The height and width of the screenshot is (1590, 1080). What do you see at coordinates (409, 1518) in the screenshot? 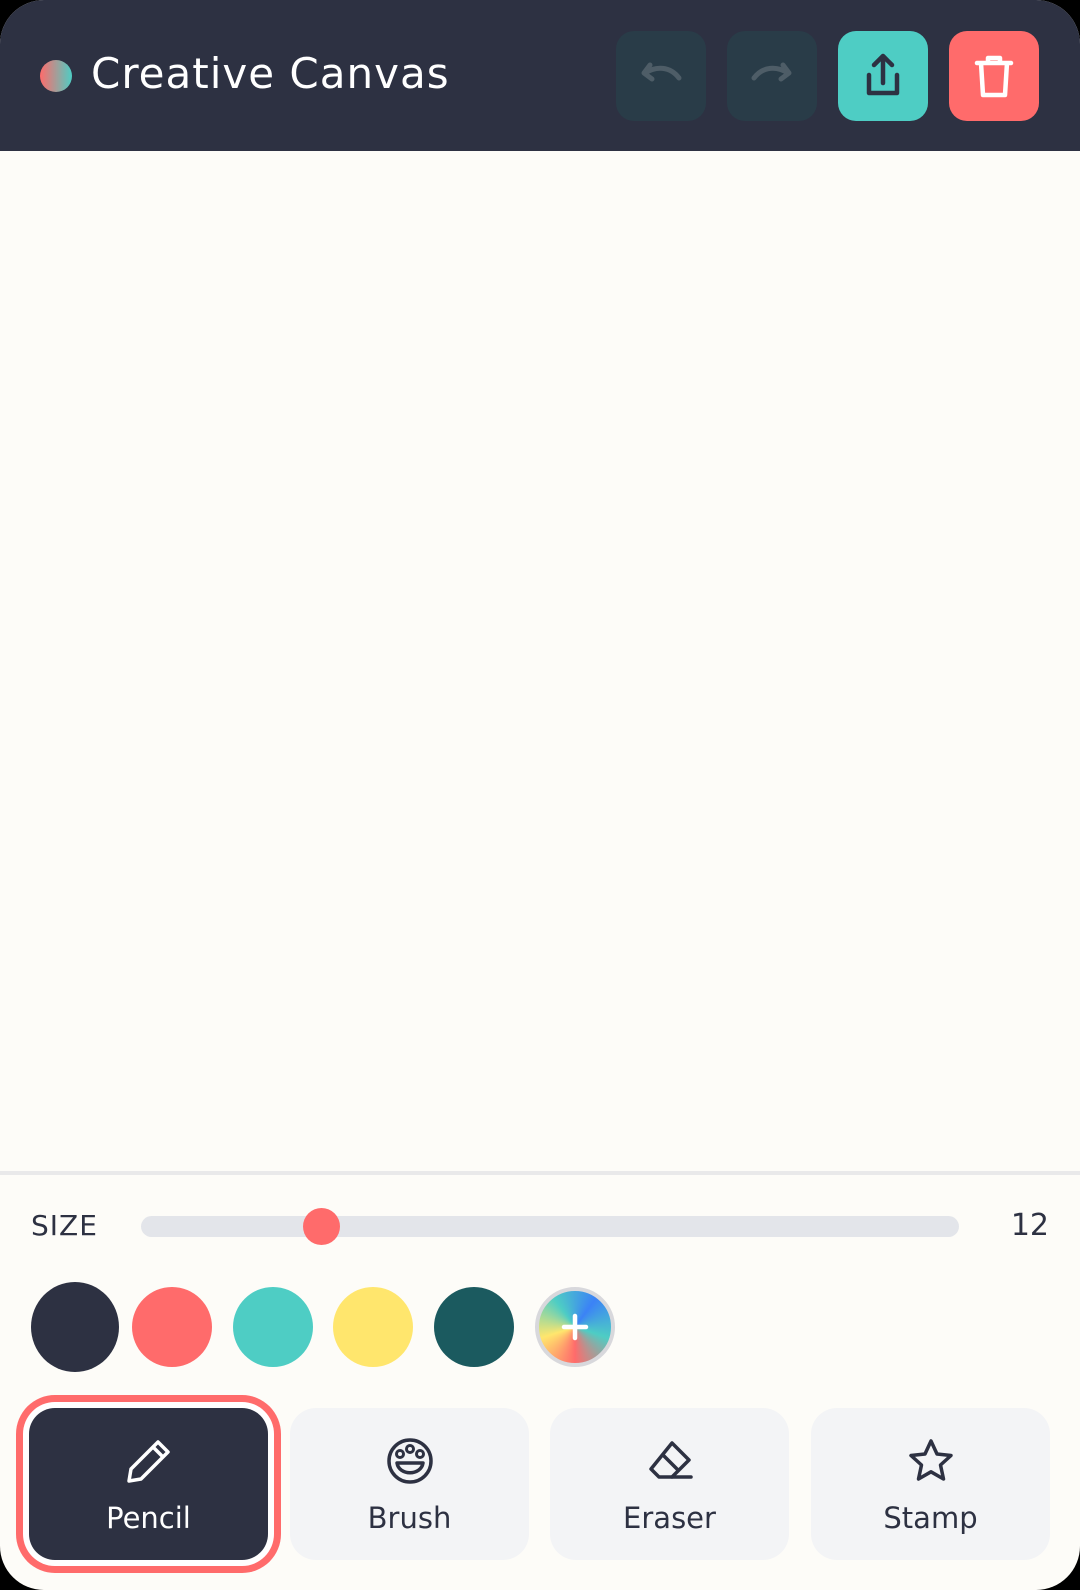
I see `tool-brush-label: Brush` at bounding box center [409, 1518].